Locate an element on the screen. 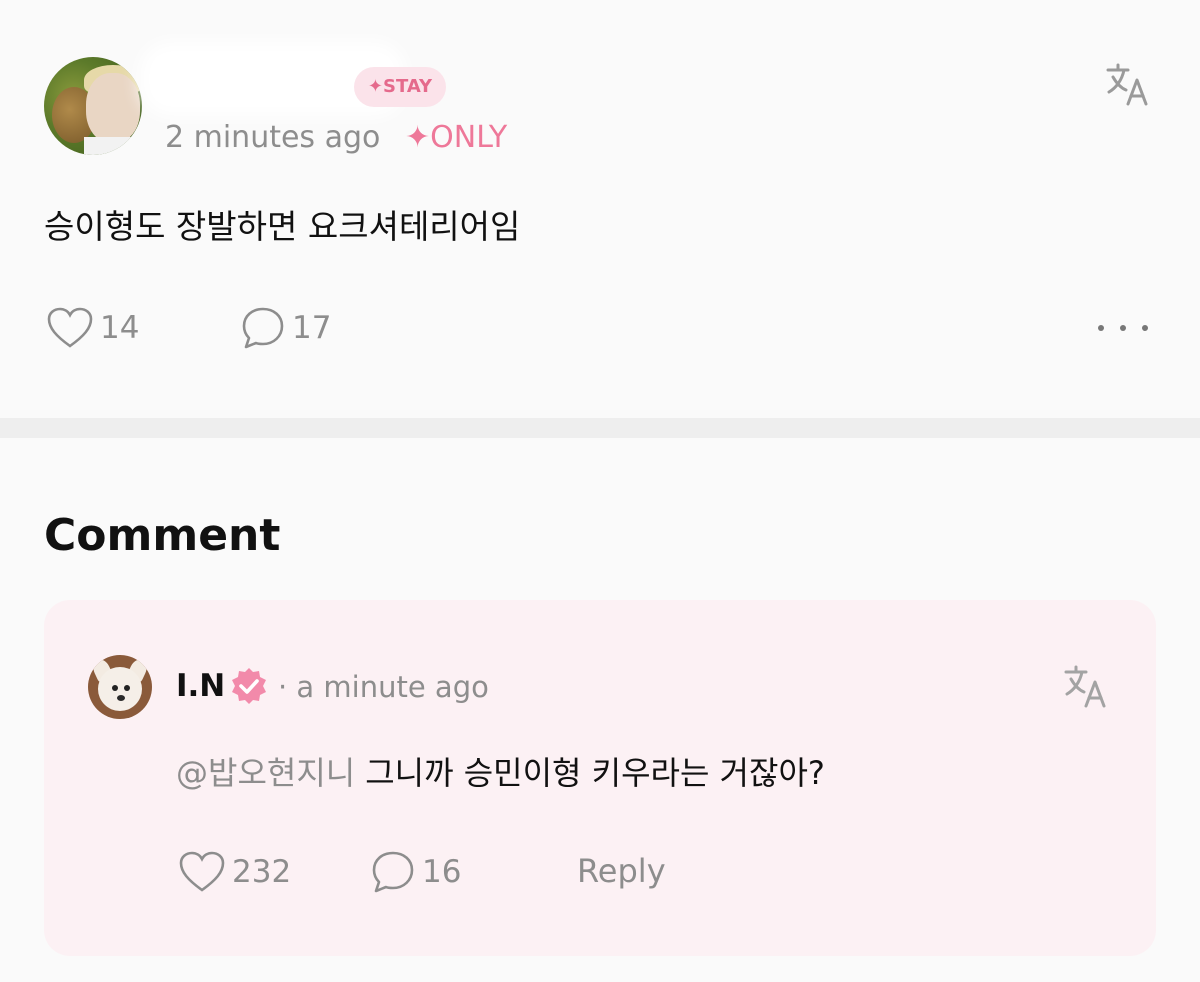 The height and width of the screenshot is (982, 1200). commenter-avatar is located at coordinates (120, 687).